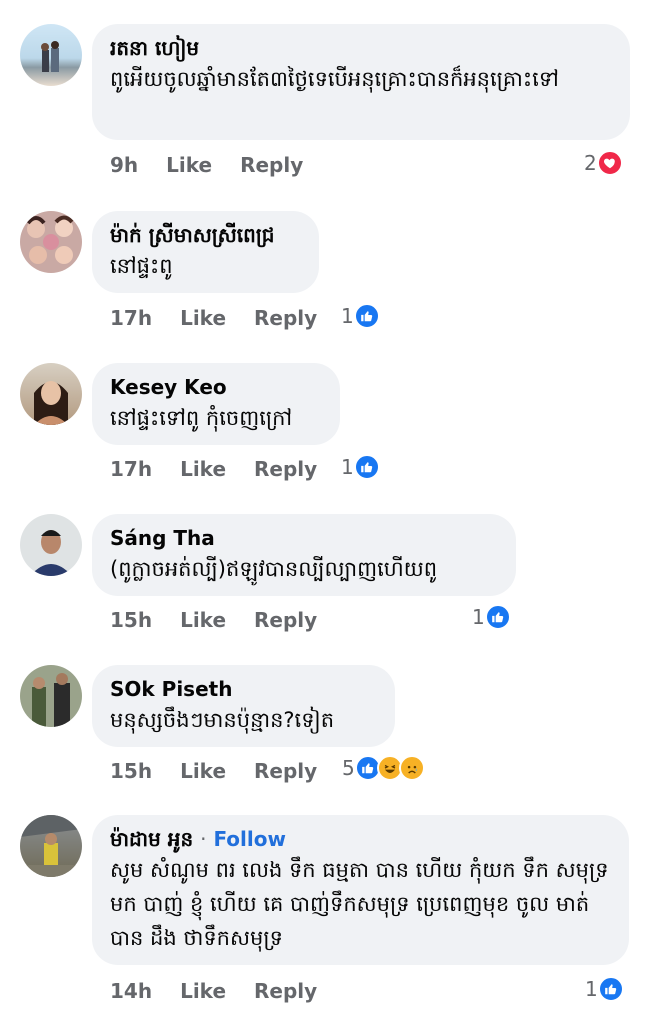  Describe the element at coordinates (383, 768) in the screenshot. I see `reaction-summary: 5` at that location.